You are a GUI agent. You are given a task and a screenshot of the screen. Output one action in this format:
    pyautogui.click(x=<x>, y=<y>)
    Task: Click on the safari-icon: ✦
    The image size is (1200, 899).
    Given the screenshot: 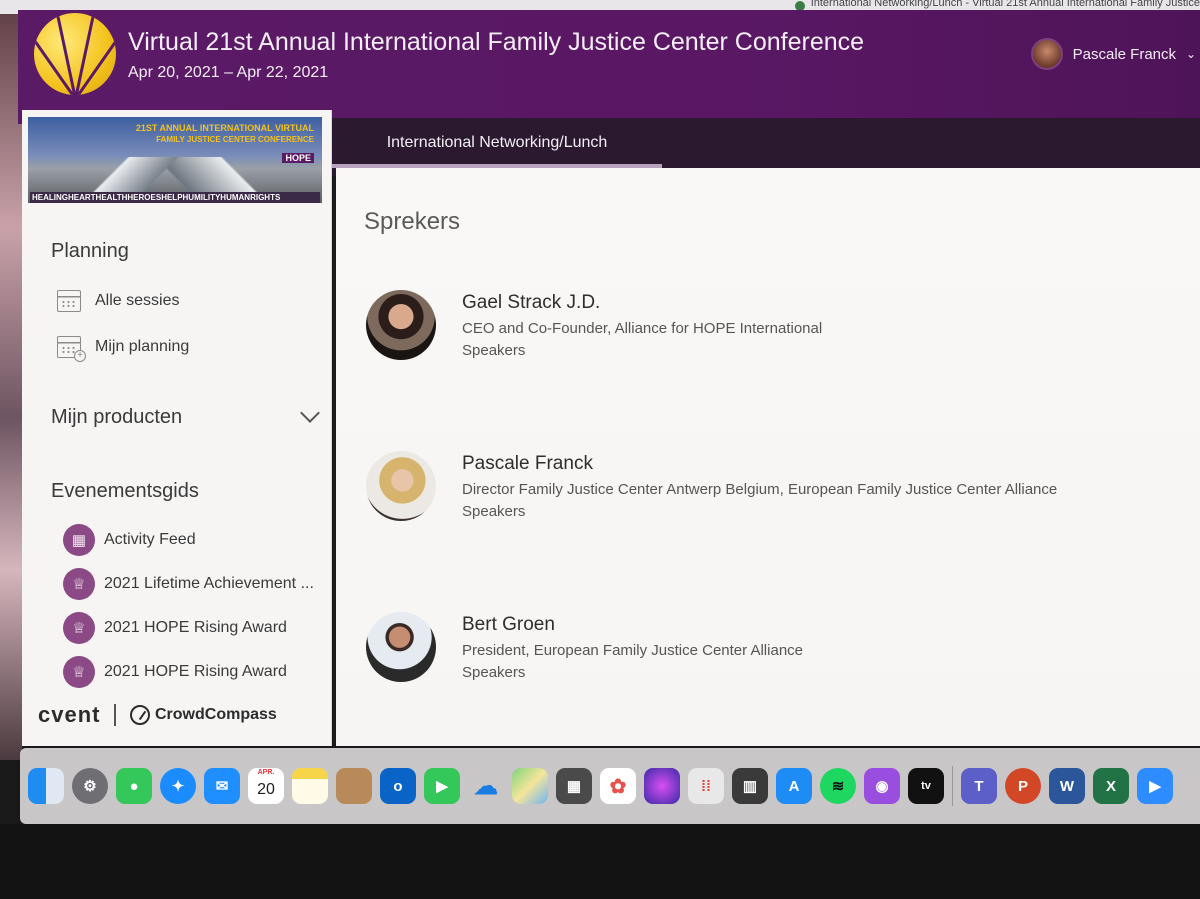 What is the action you would take?
    pyautogui.click(x=178, y=786)
    